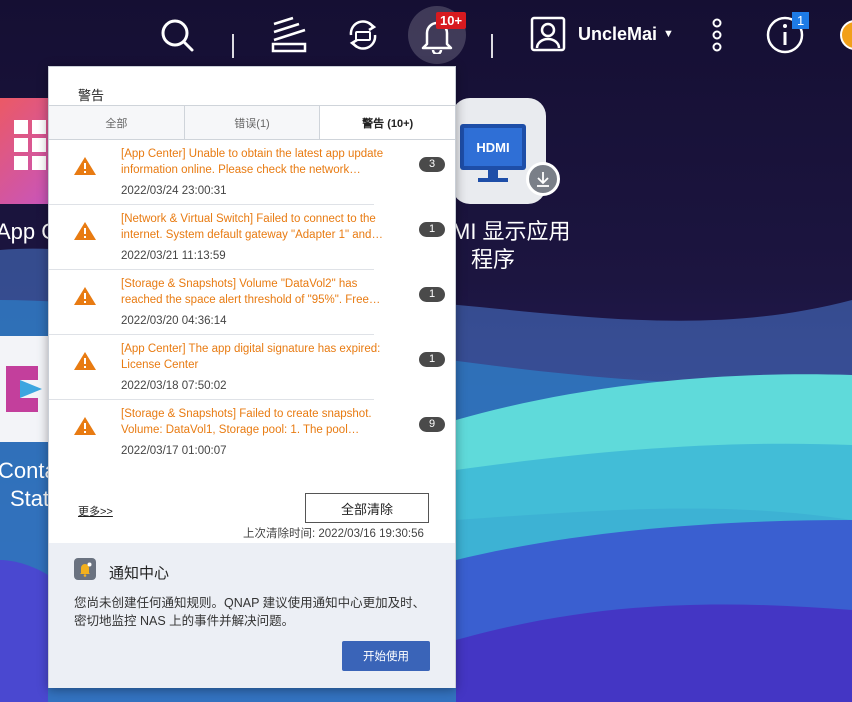  What do you see at coordinates (451, 20) in the screenshot?
I see `notification-count-badge: 10+` at bounding box center [451, 20].